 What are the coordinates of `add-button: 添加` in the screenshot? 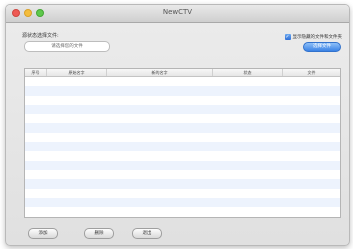 It's located at (43, 233).